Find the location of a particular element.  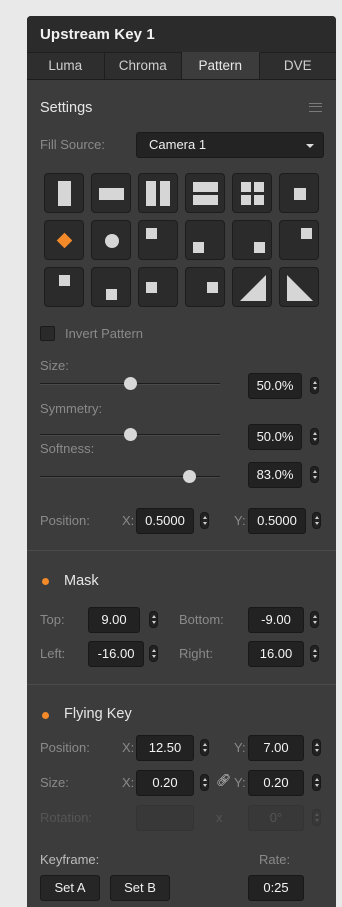

flying-key-size-x-label: X: is located at coordinates (128, 782).